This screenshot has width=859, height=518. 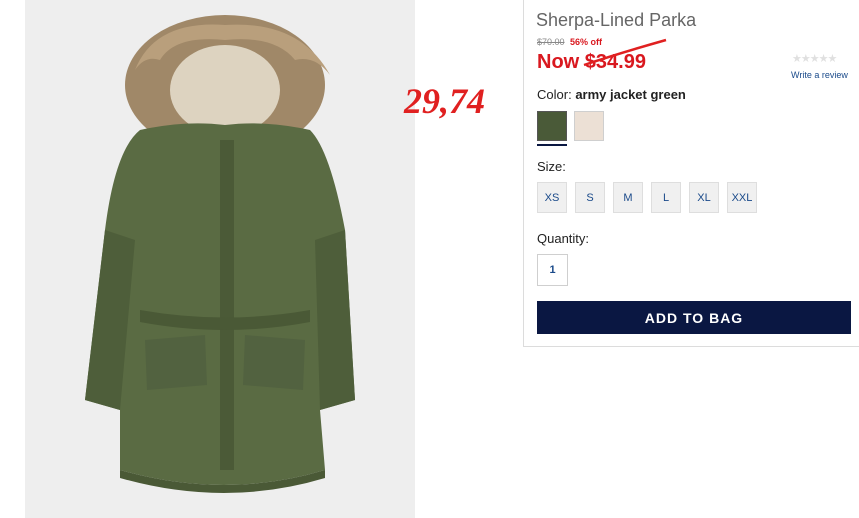 What do you see at coordinates (444, 101) in the screenshot?
I see `handwritten-price-note: 29,74` at bounding box center [444, 101].